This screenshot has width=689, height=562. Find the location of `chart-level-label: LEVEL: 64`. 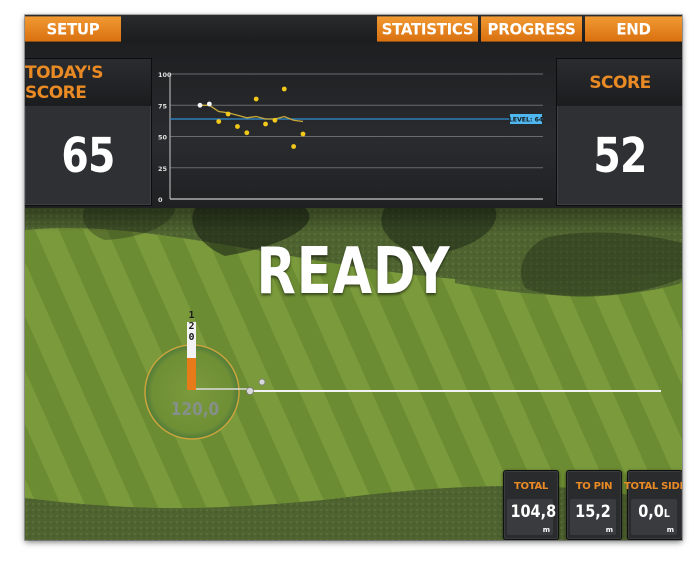

chart-level-label: LEVEL: 64 is located at coordinates (526, 120).